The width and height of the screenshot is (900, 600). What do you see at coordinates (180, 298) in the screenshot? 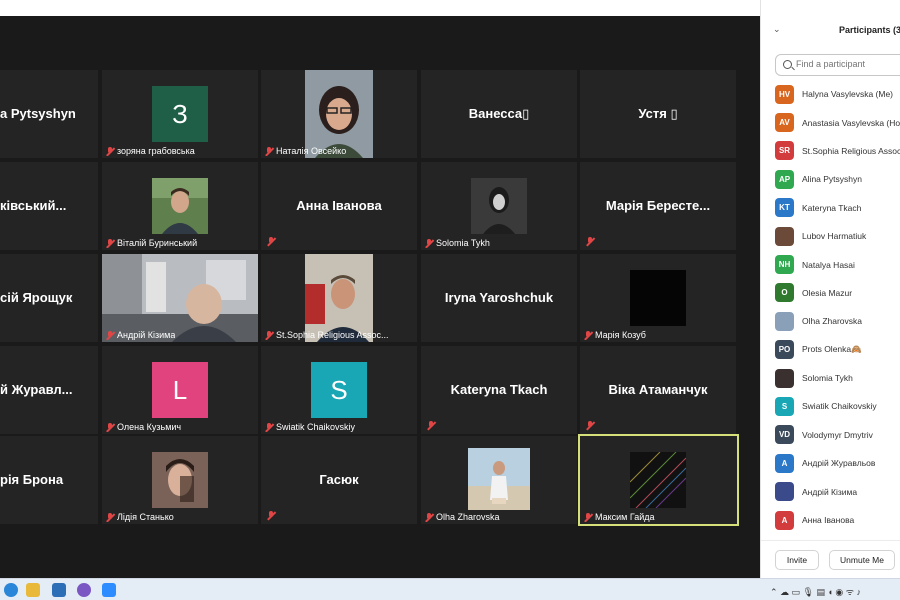
I see `video-tile: Андрій Кізима` at bounding box center [180, 298].